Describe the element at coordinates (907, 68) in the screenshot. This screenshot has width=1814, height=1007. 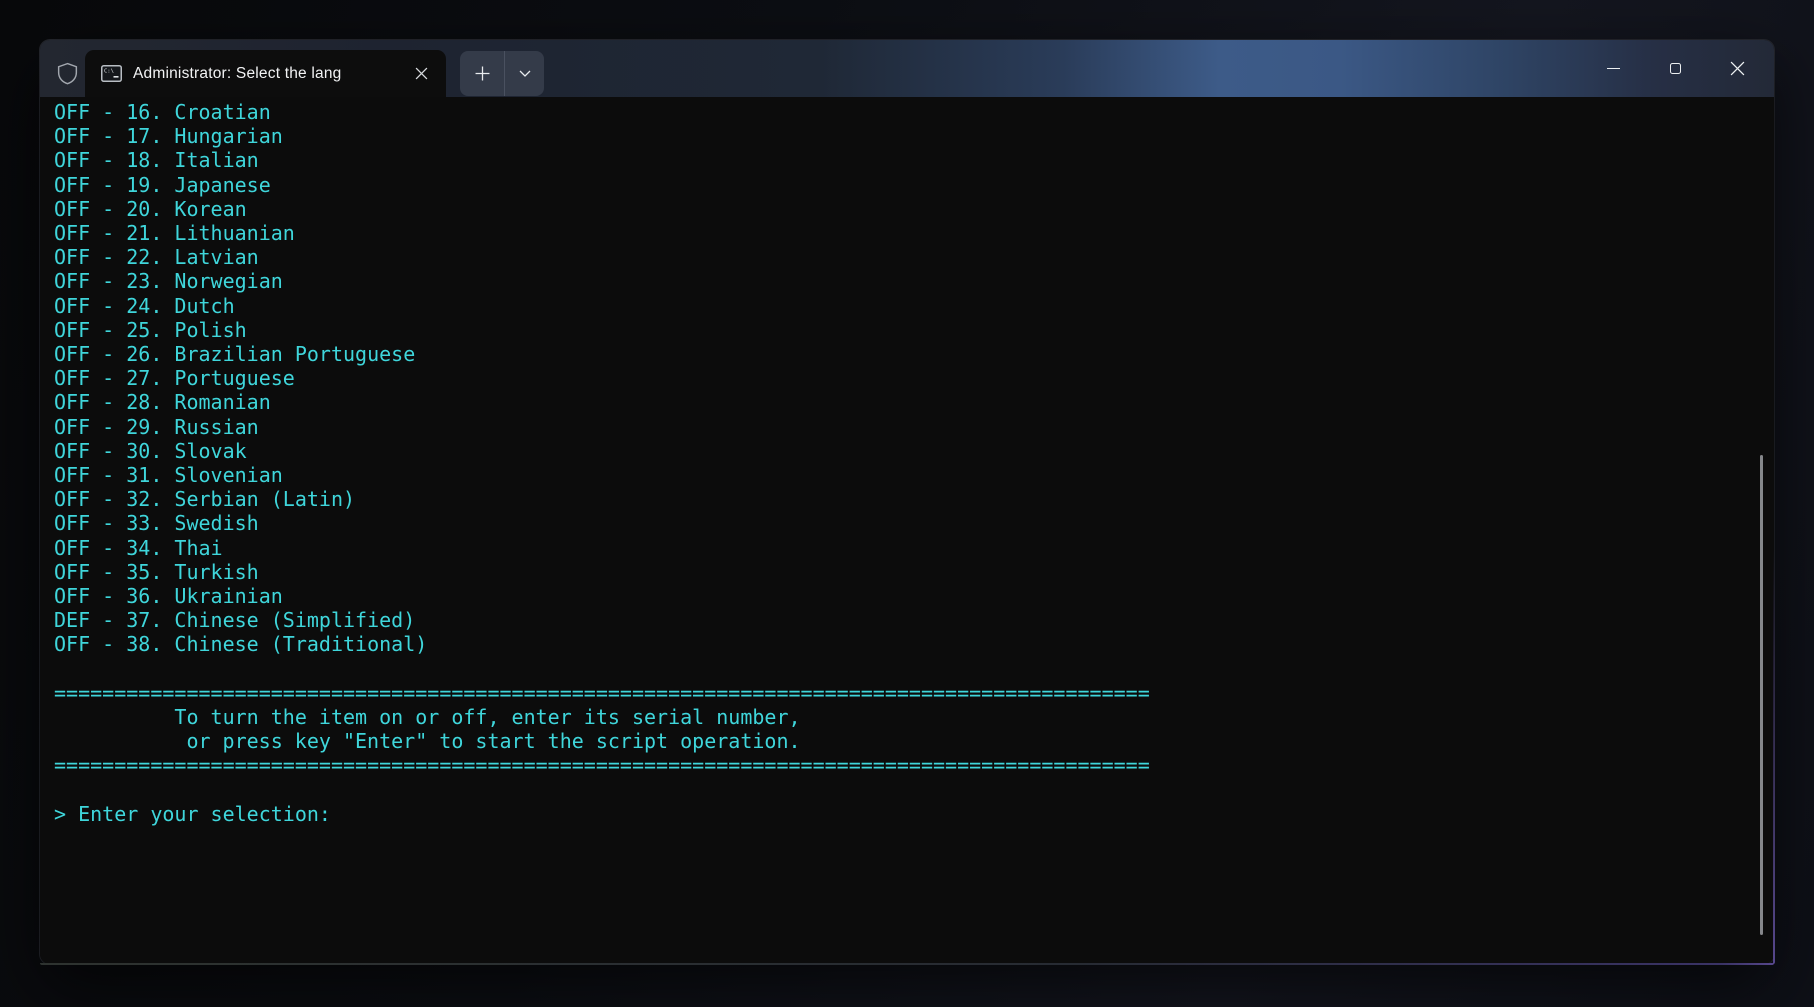
I see `titlebar: C:\ Administrator: Select the lang` at that location.